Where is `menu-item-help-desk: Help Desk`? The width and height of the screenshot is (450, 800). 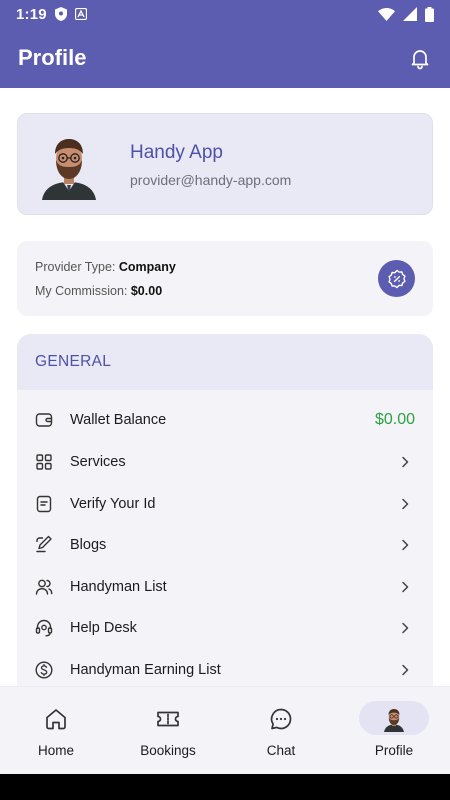 menu-item-help-desk: Help Desk is located at coordinates (225, 627).